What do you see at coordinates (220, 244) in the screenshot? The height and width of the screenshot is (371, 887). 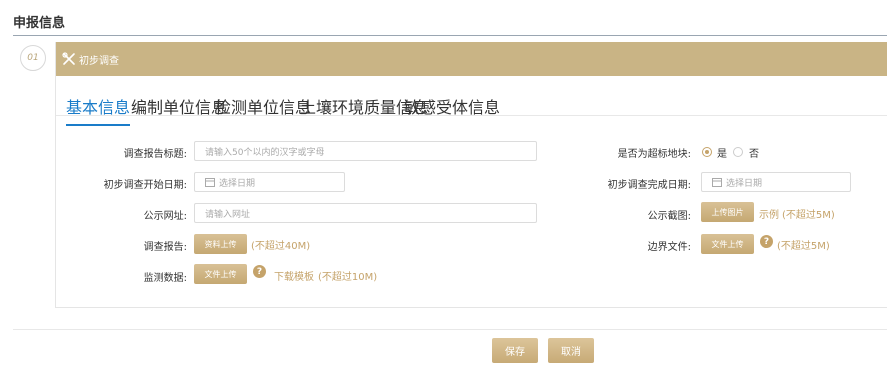 I see `survey-report-upload-button: 资料上传` at bounding box center [220, 244].